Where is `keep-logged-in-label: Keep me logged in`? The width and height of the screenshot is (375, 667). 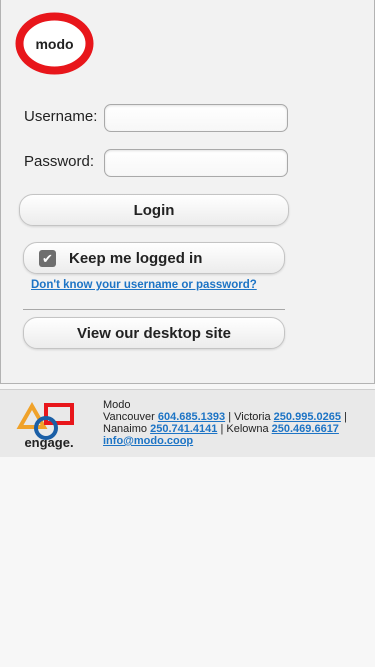 keep-logged-in-label: Keep me logged in is located at coordinates (136, 258).